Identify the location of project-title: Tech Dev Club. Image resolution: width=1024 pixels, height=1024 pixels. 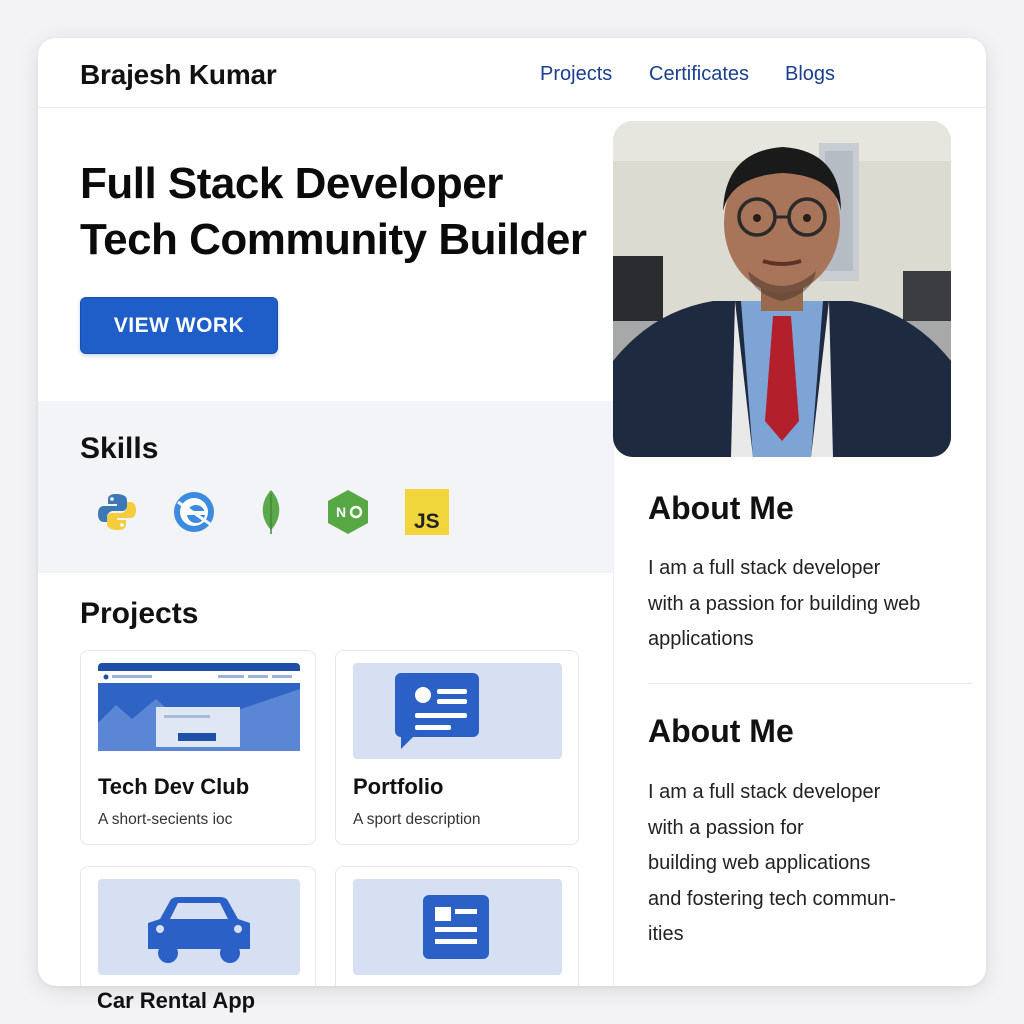
(174, 786).